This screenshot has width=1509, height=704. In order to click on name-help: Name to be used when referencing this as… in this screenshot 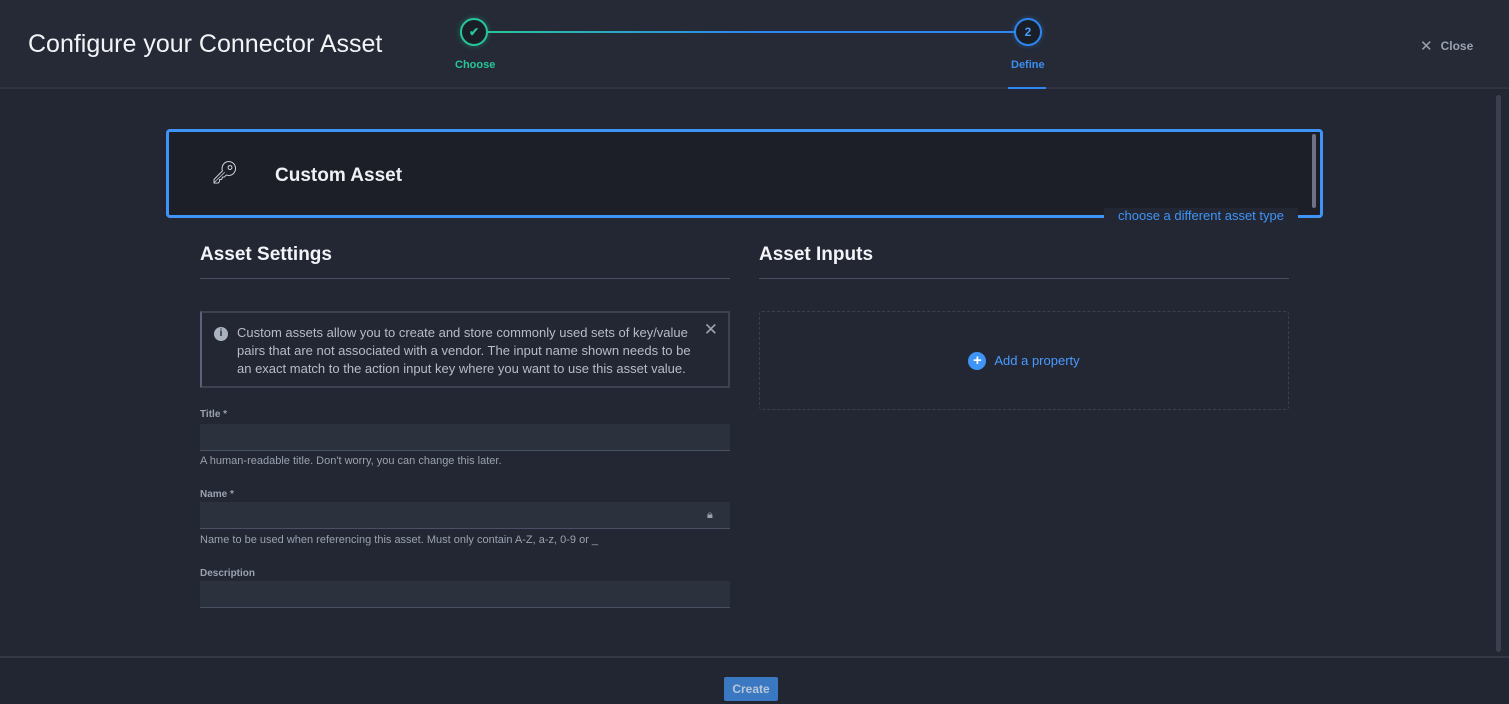, I will do `click(399, 540)`.